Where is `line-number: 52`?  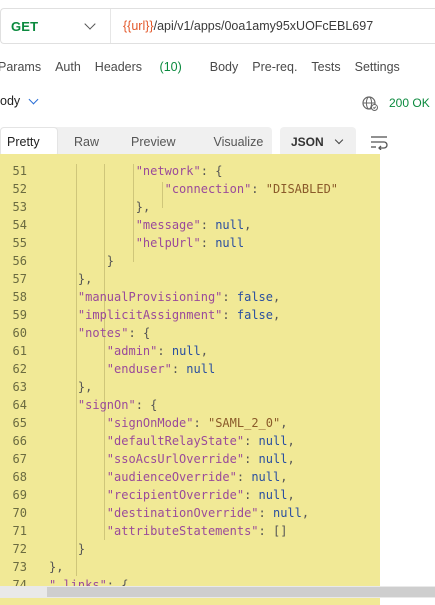 line-number: 52 is located at coordinates (19, 189).